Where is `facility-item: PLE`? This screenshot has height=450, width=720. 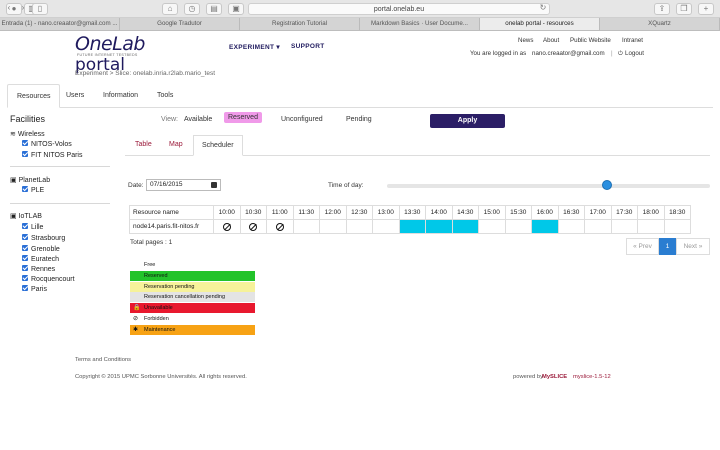 facility-item: PLE is located at coordinates (33, 190).